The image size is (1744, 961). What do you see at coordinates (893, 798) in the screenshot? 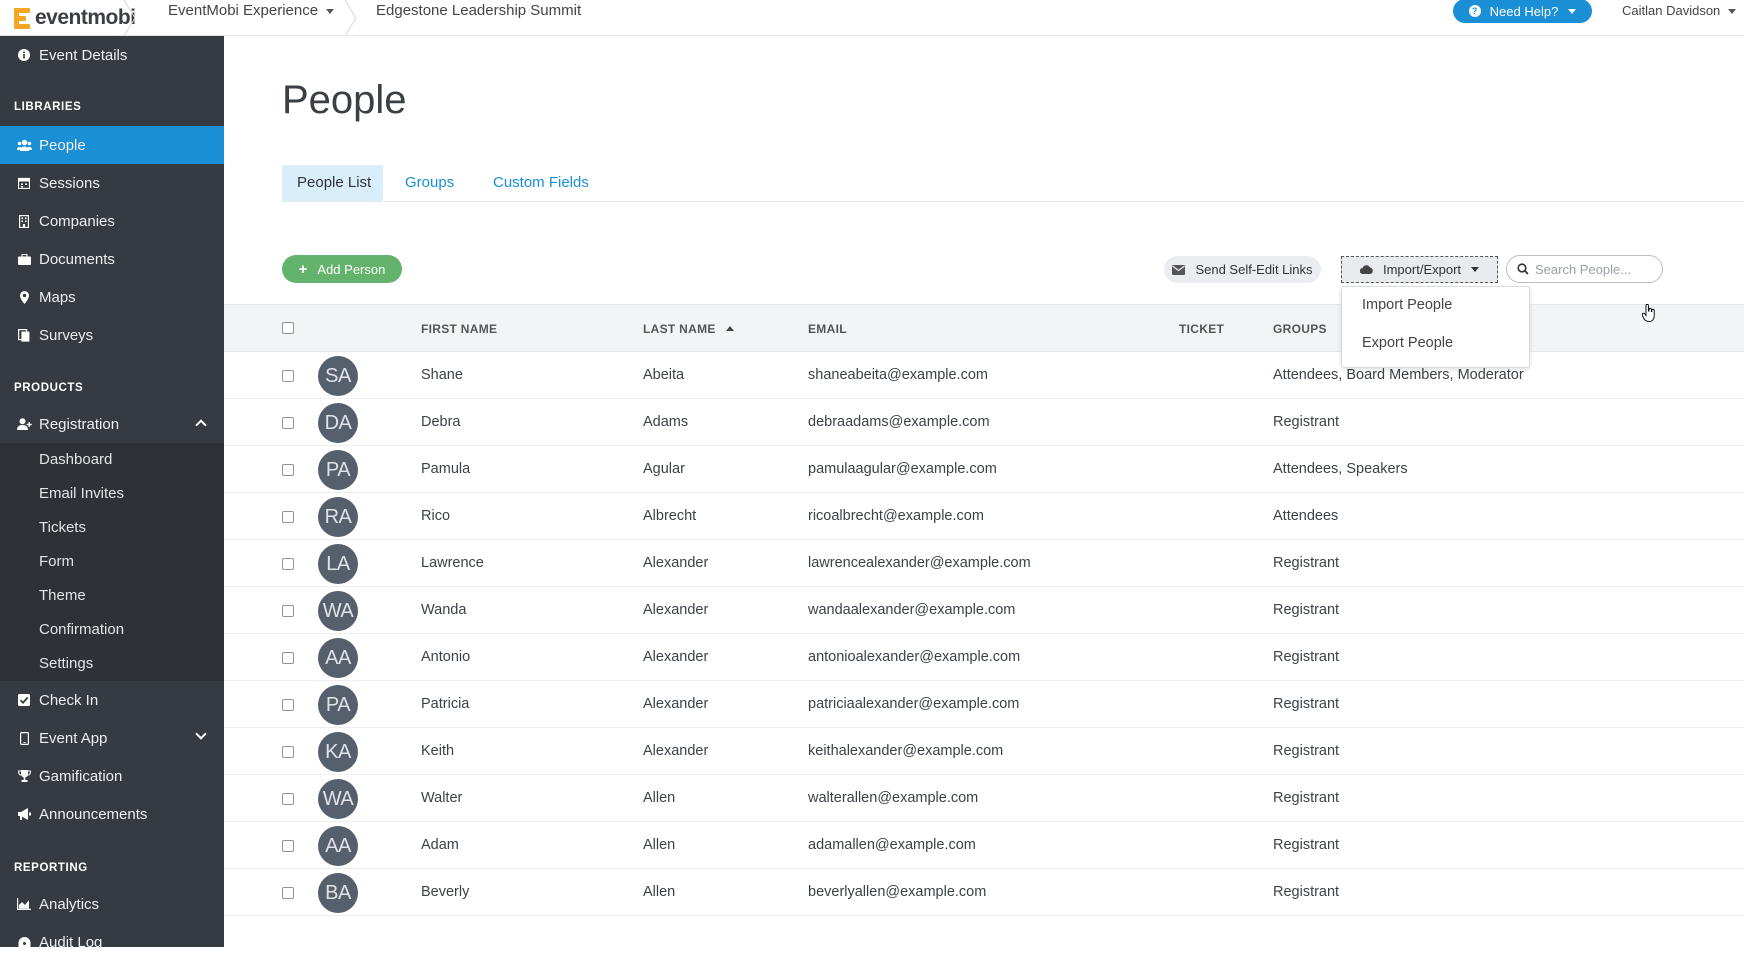
I see `email-cell: walterallen@example.com` at bounding box center [893, 798].